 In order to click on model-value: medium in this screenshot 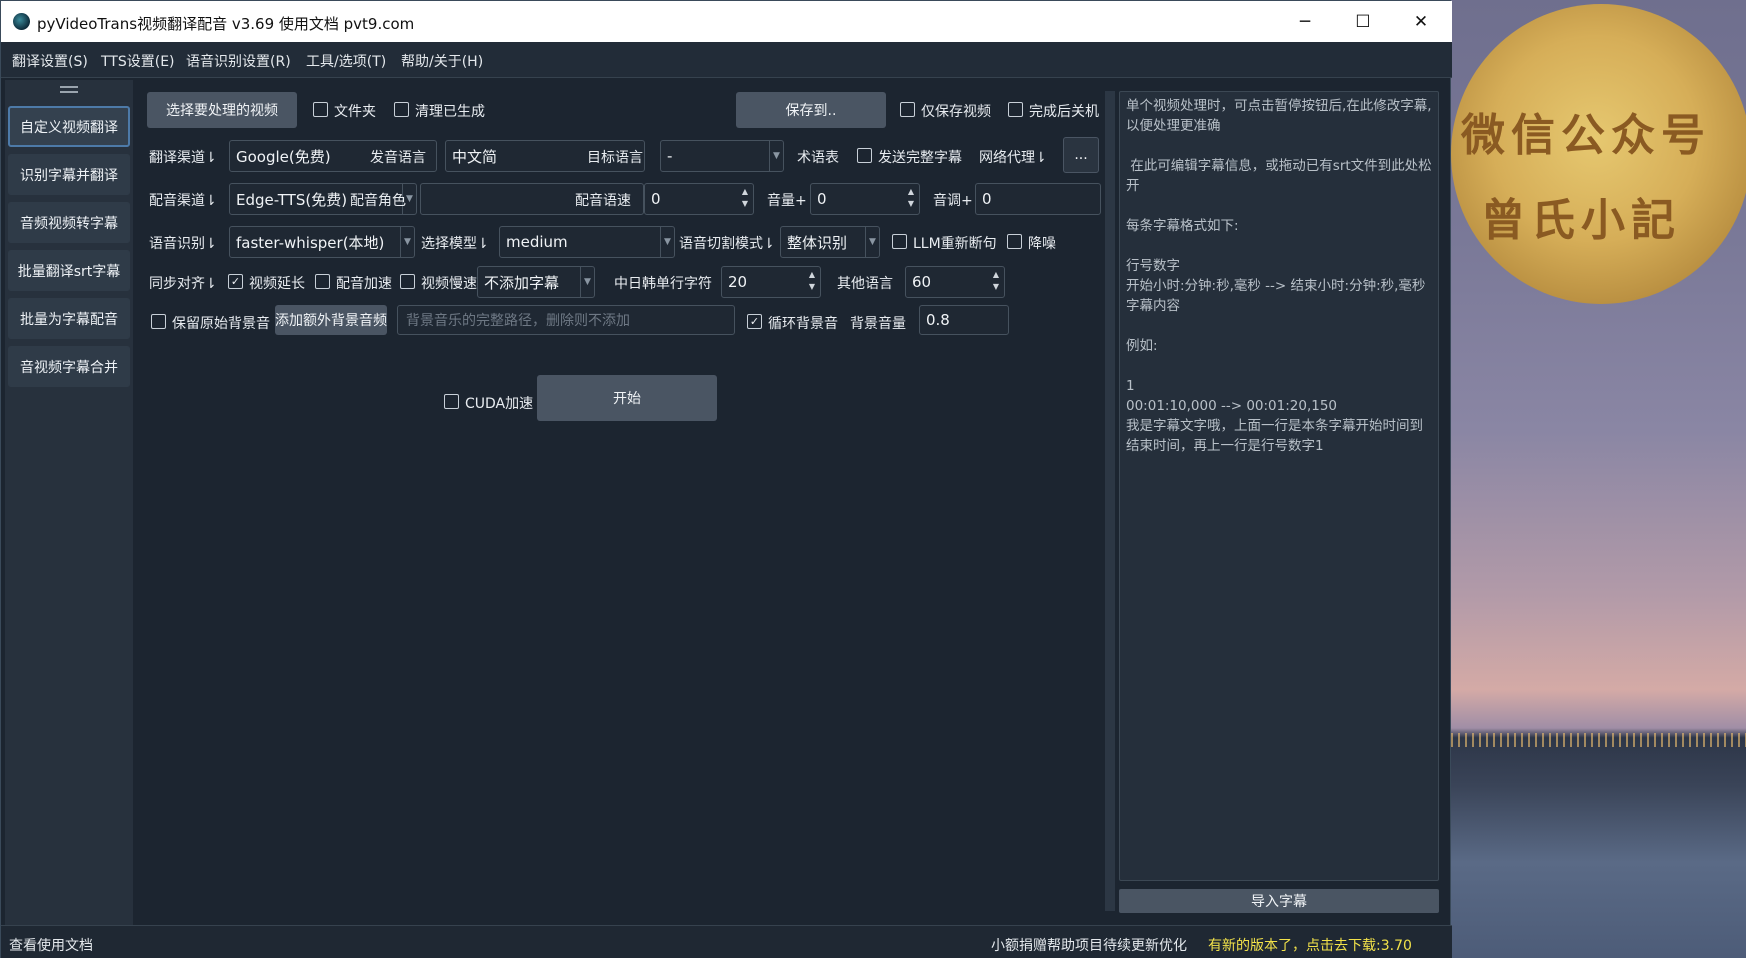, I will do `click(537, 242)`.